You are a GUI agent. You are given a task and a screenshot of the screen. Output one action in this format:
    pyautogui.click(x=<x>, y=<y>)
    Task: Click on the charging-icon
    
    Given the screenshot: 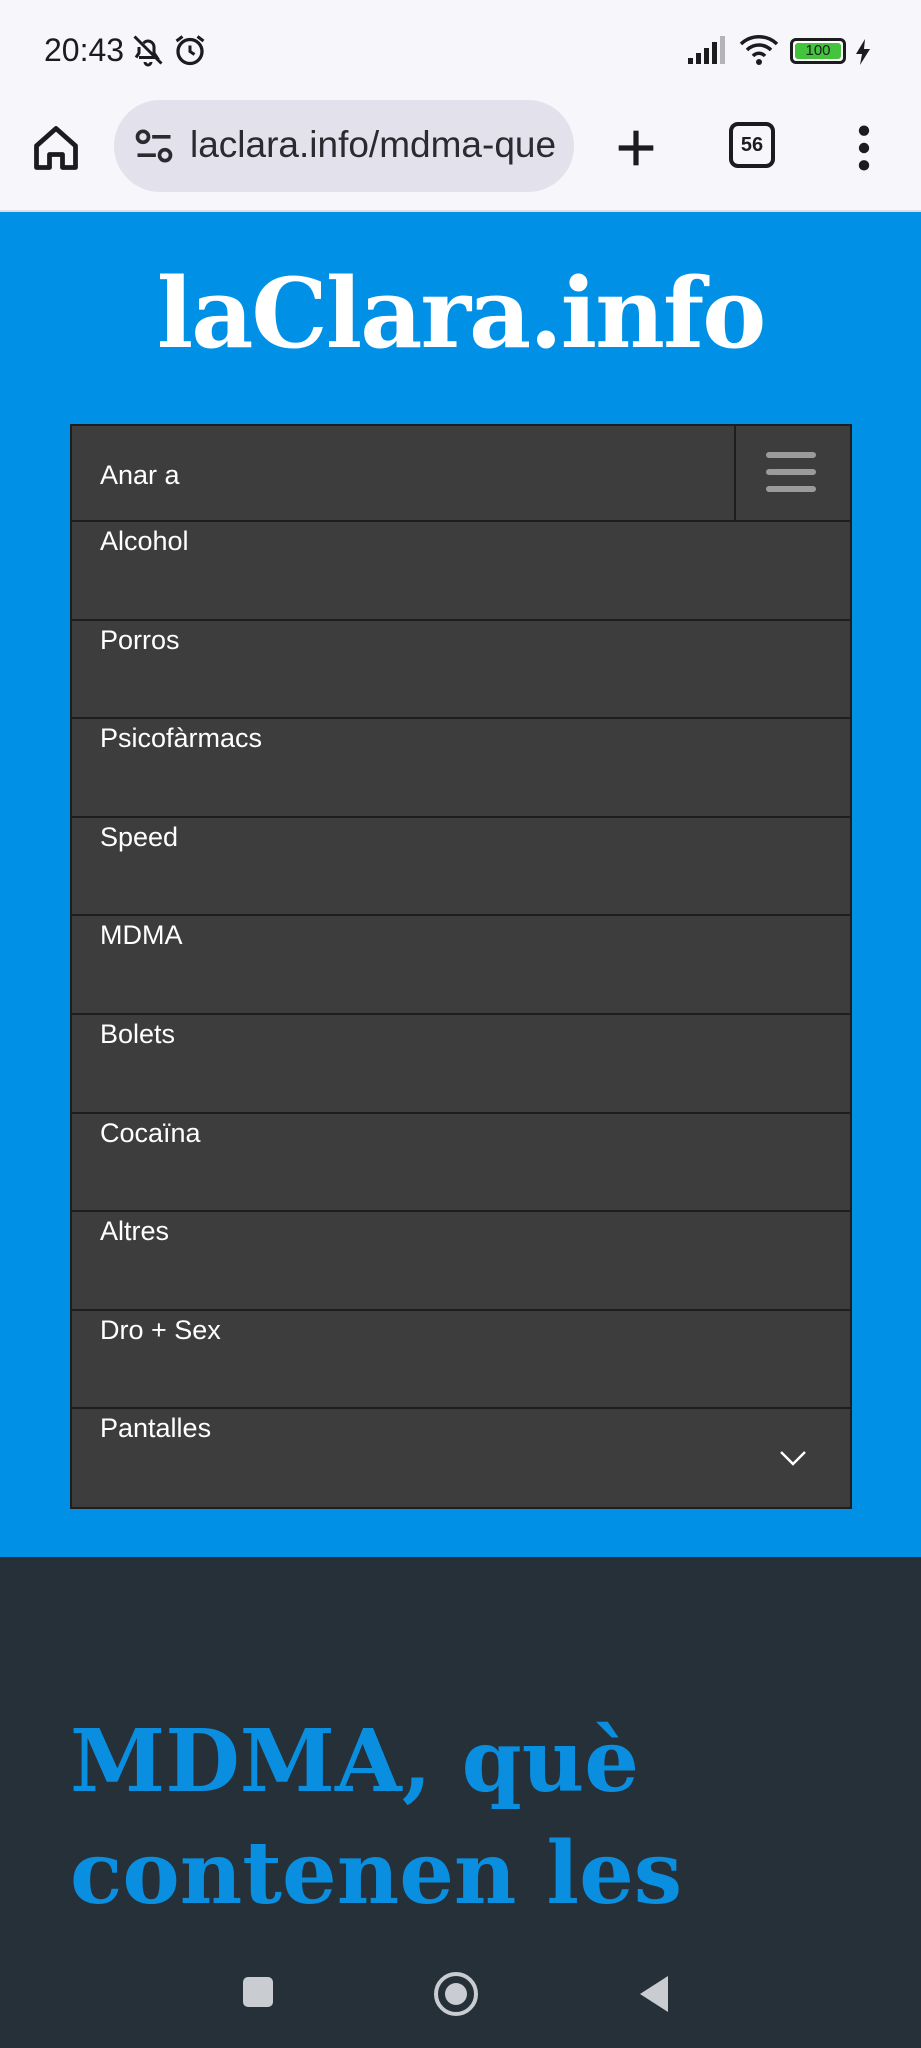 What is the action you would take?
    pyautogui.click(x=863, y=52)
    